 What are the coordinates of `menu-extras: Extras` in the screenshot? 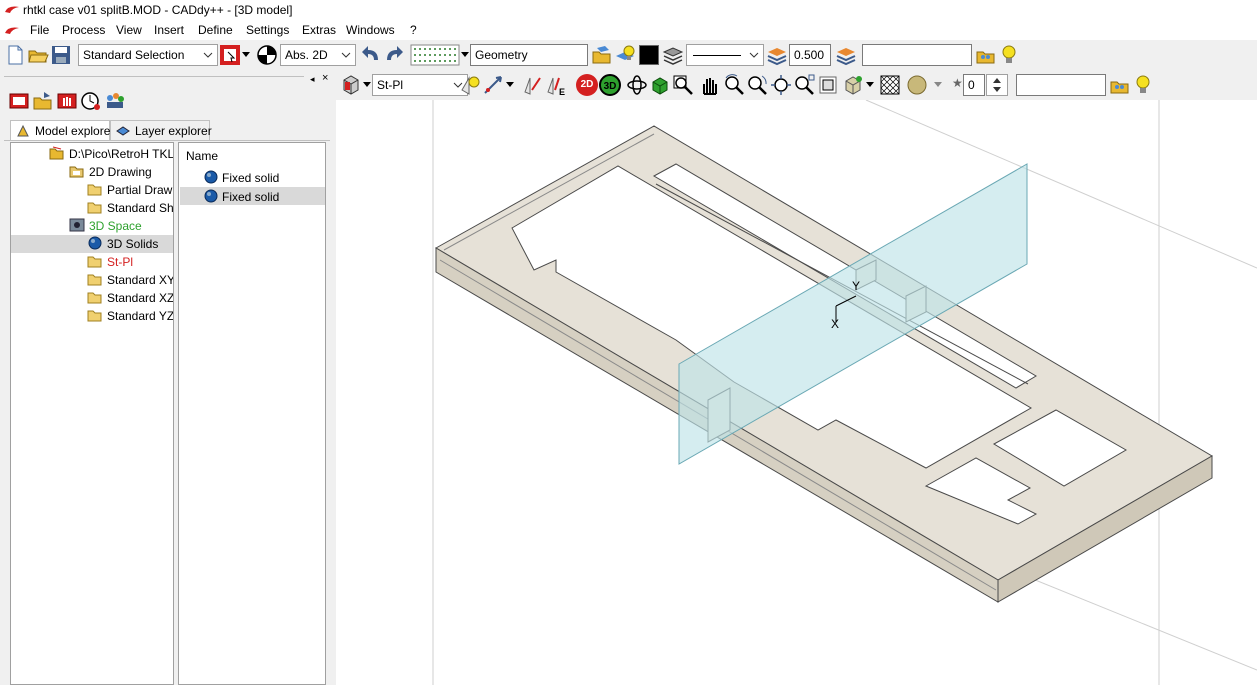 It's located at (319, 30).